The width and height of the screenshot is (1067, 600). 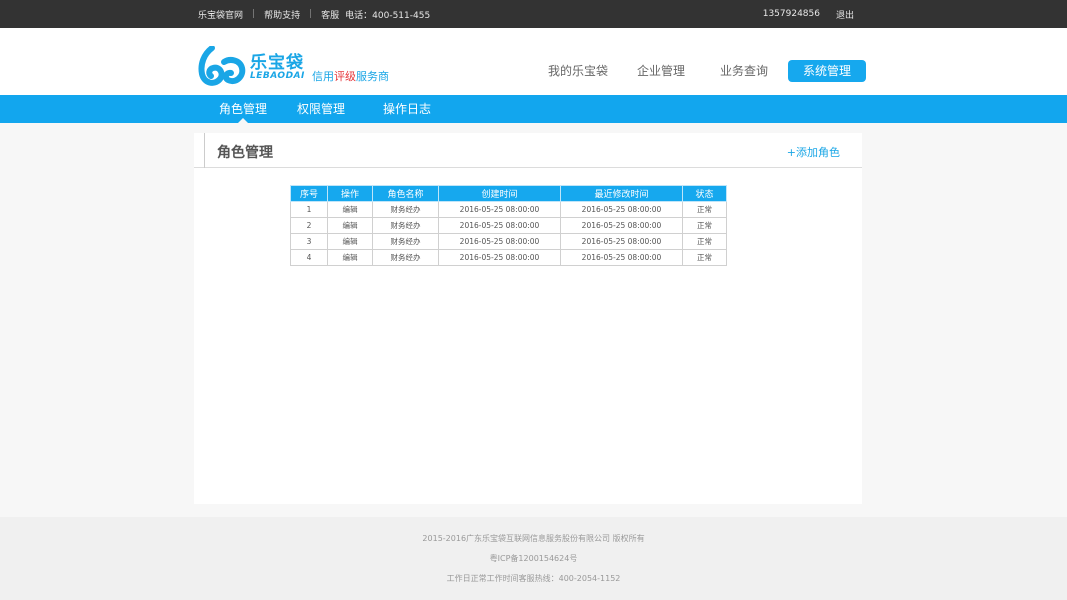 What do you see at coordinates (350, 193) in the screenshot?
I see `column-header: 操作` at bounding box center [350, 193].